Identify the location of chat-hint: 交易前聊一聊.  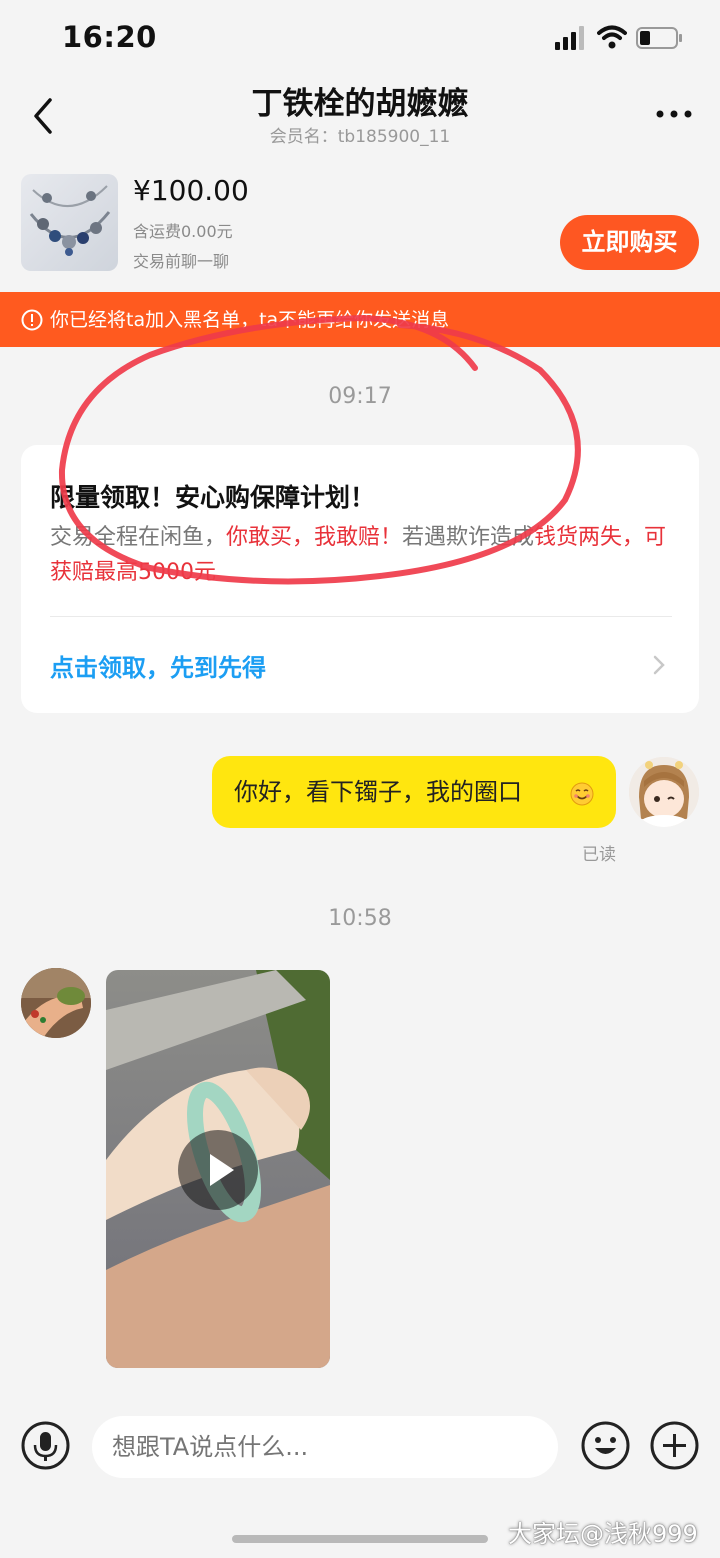
(181, 261).